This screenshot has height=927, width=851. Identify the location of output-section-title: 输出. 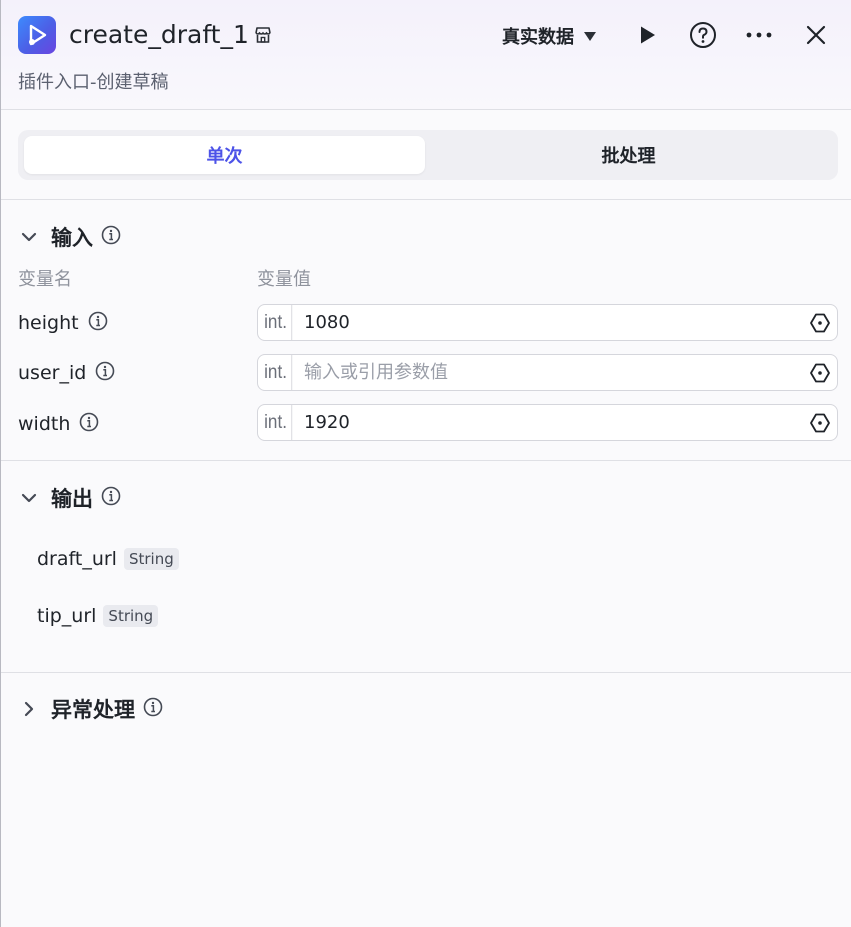
(72, 499).